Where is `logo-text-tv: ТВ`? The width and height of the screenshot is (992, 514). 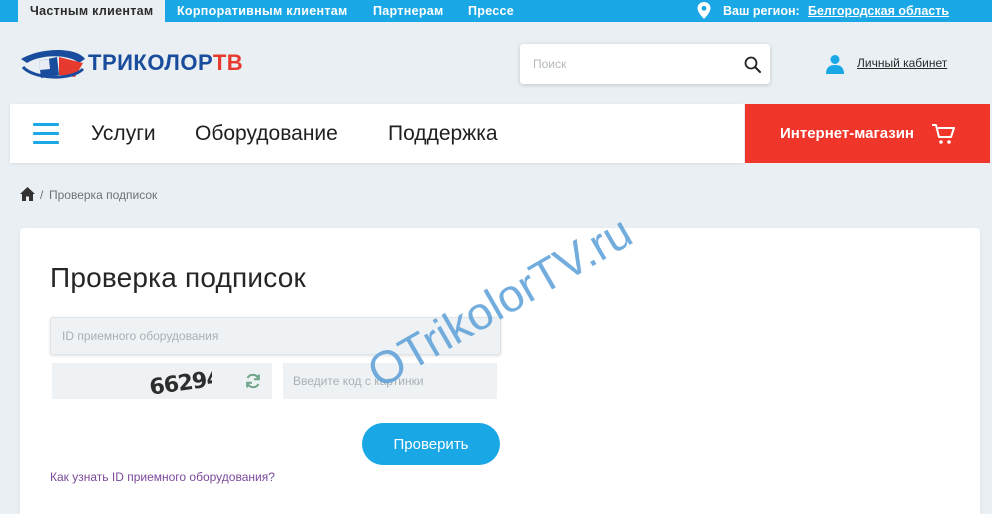 logo-text-tv: ТВ is located at coordinates (228, 62).